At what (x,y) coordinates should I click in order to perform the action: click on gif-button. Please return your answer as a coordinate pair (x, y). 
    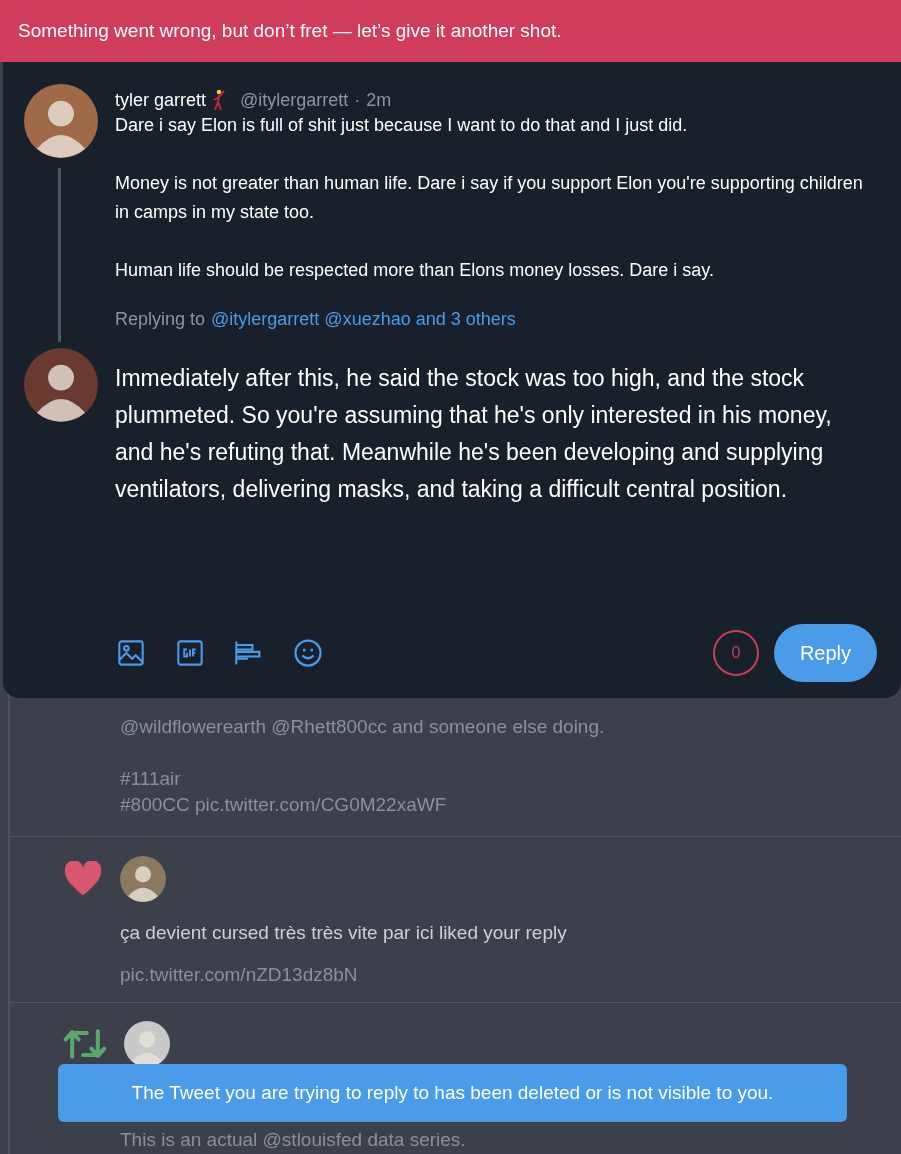
    Looking at the image, I should click on (190, 653).